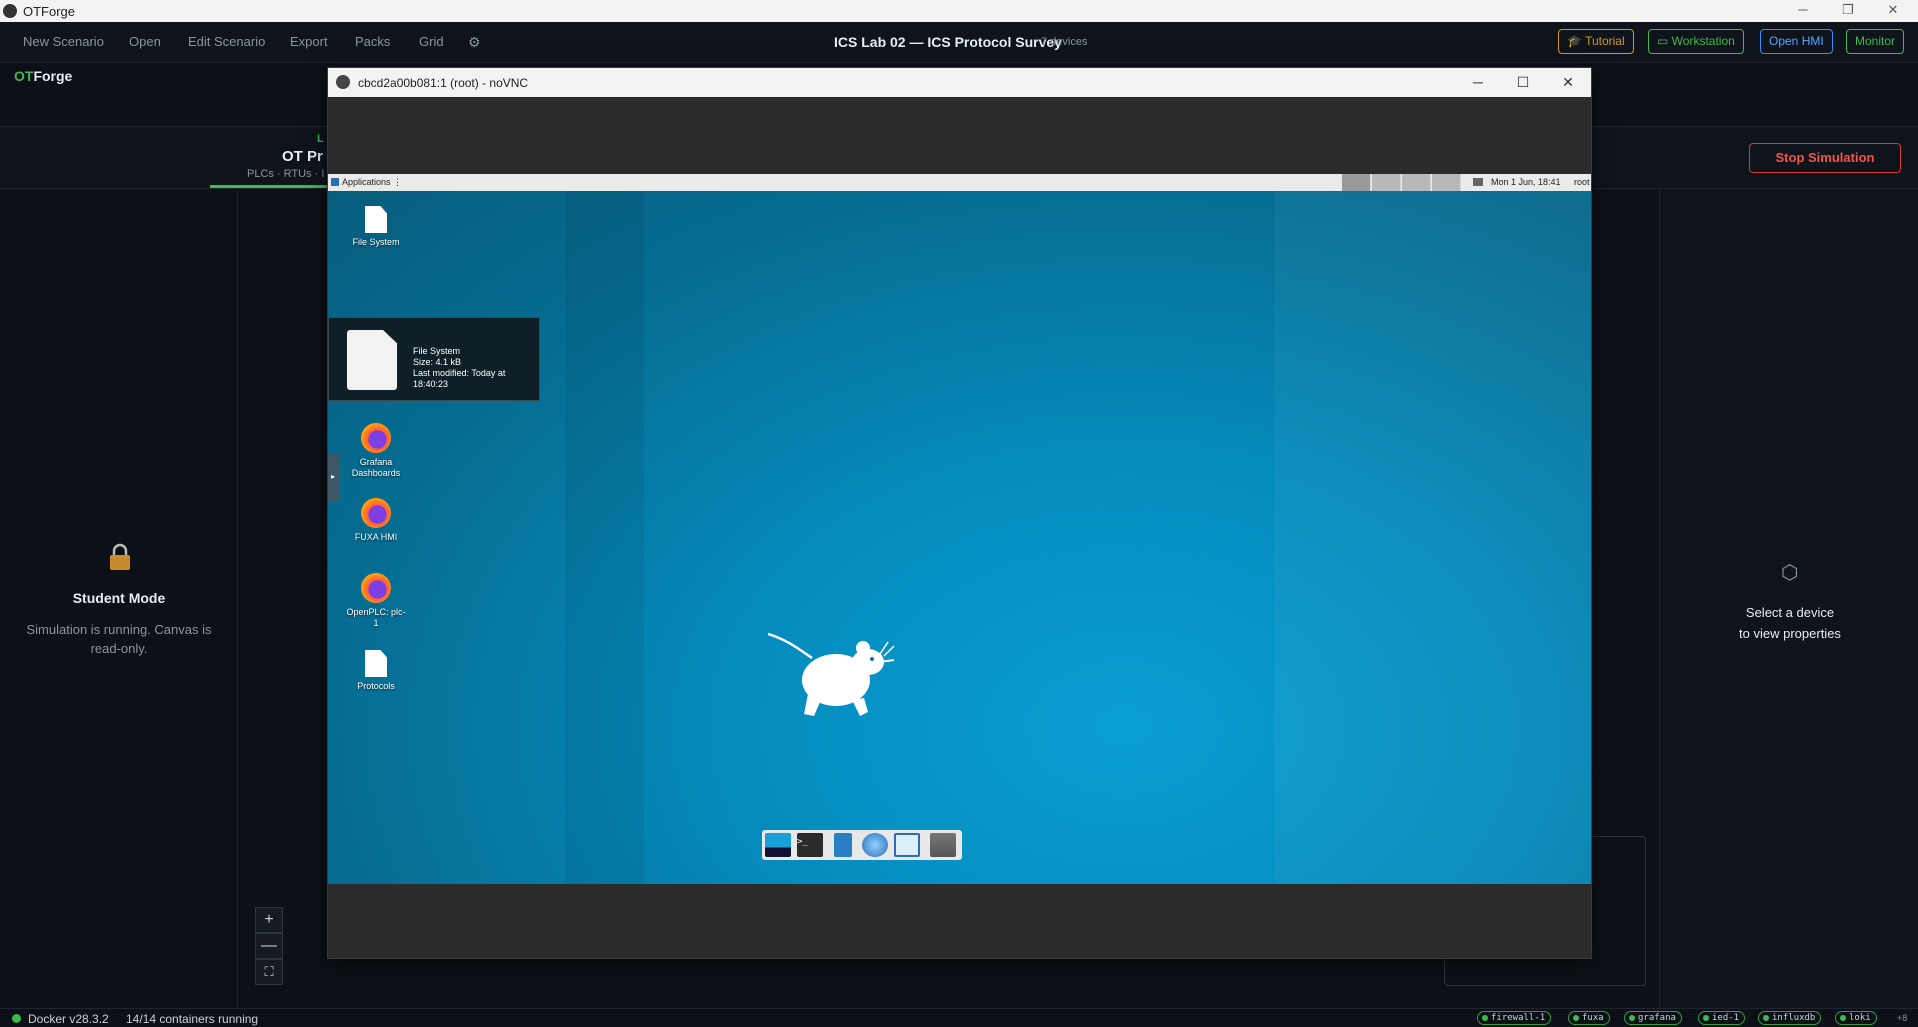 The height and width of the screenshot is (1027, 1918). Describe the element at coordinates (10, 11) in the screenshot. I see `app-icon` at that location.